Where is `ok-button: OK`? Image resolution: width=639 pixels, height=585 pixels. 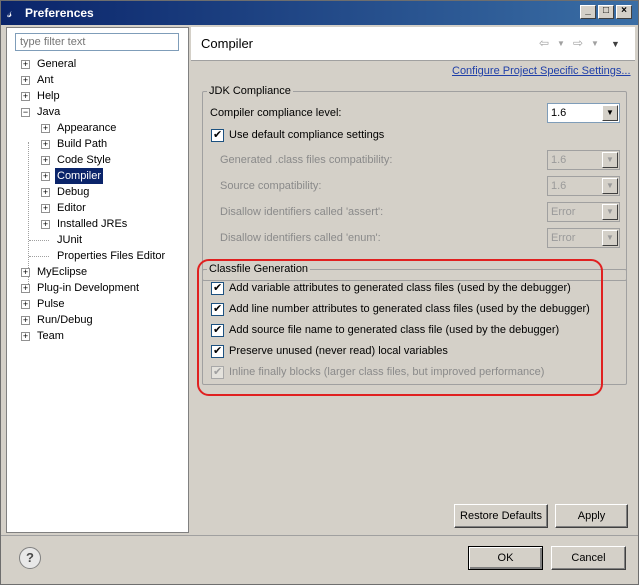
ok-button: OK is located at coordinates (505, 558).